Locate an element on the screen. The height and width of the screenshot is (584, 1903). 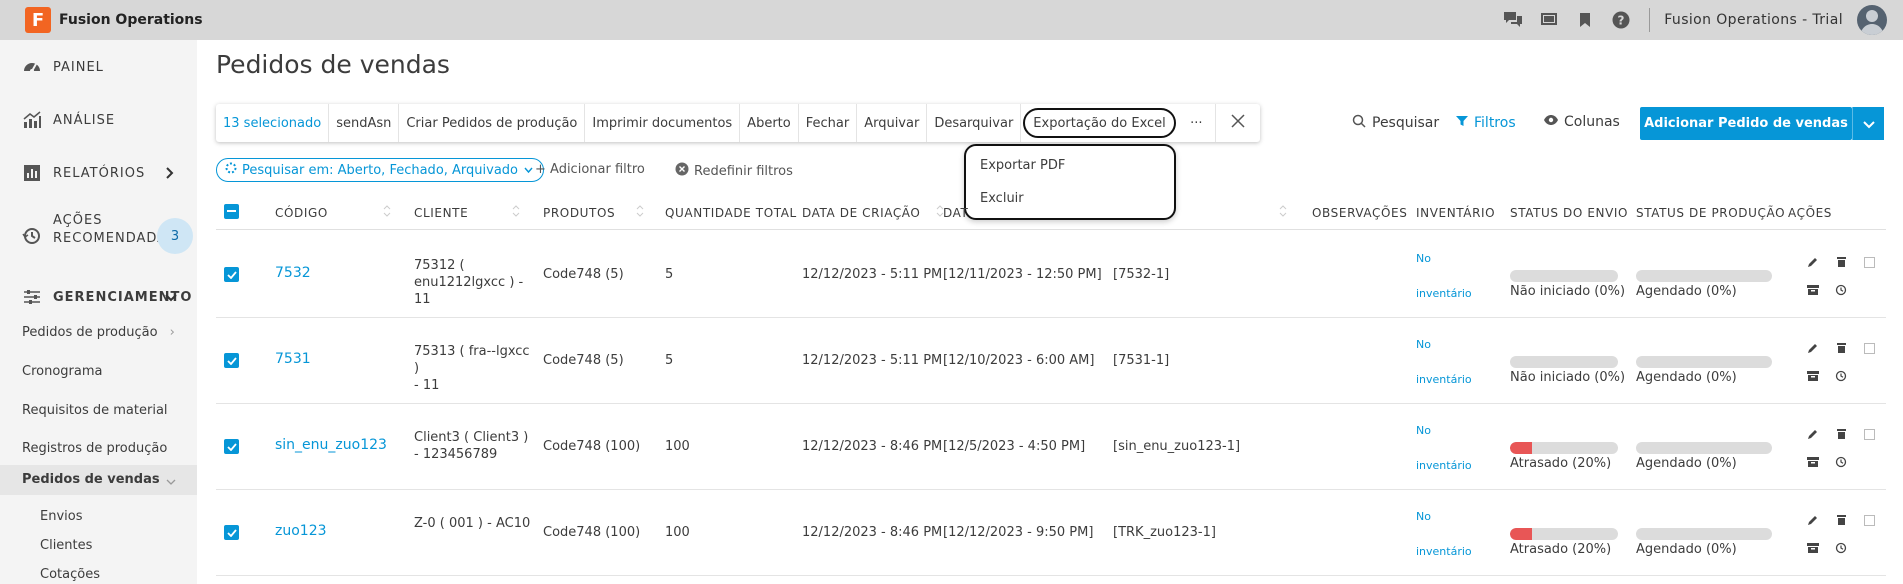
action-unarchive: Desarquivar is located at coordinates (974, 123).